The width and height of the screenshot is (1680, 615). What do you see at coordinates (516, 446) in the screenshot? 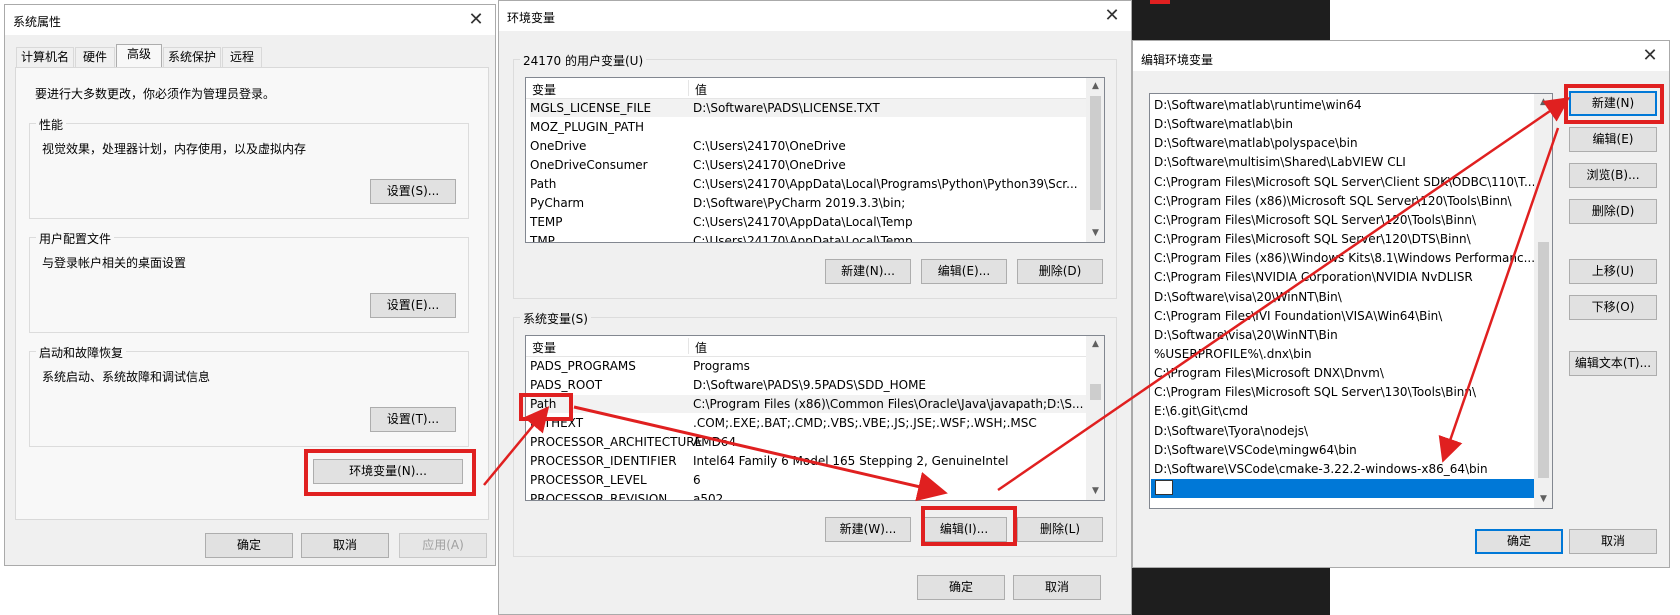
I see `arrow-env-to-path` at bounding box center [516, 446].